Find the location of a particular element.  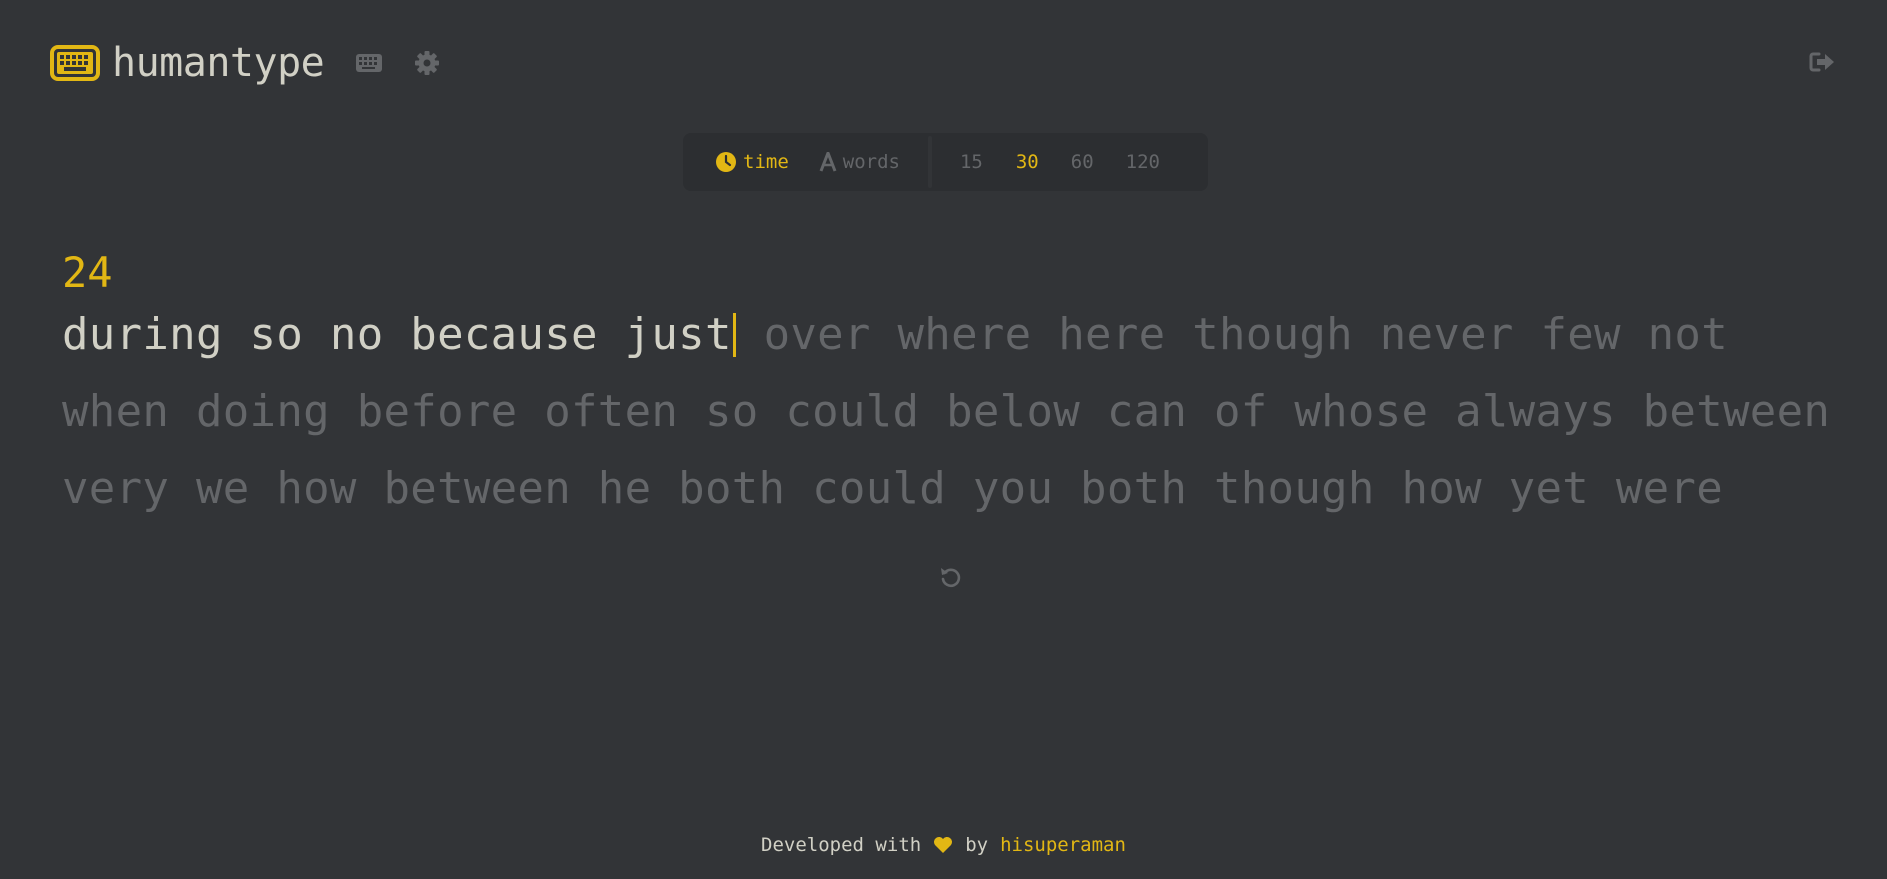

keyboard-button is located at coordinates (369, 63).